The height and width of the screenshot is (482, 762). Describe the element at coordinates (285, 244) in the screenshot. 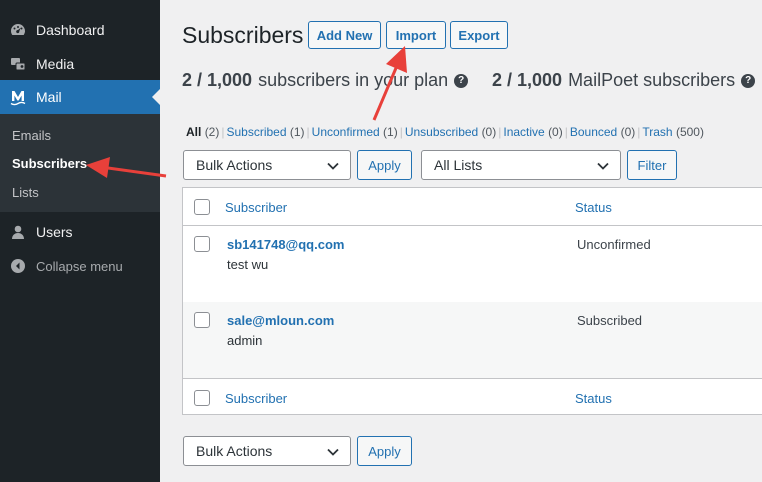

I see `subscriber-email: sb141748@qq.com` at that location.